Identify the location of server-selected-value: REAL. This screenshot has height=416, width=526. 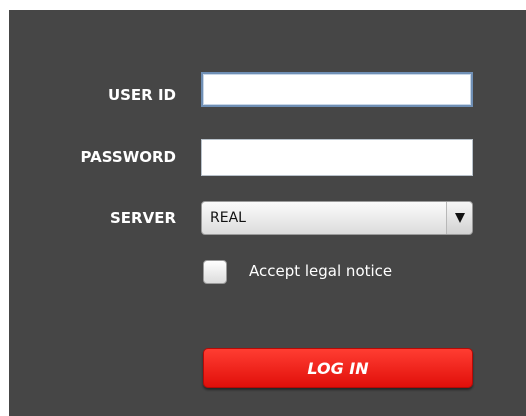
(228, 218).